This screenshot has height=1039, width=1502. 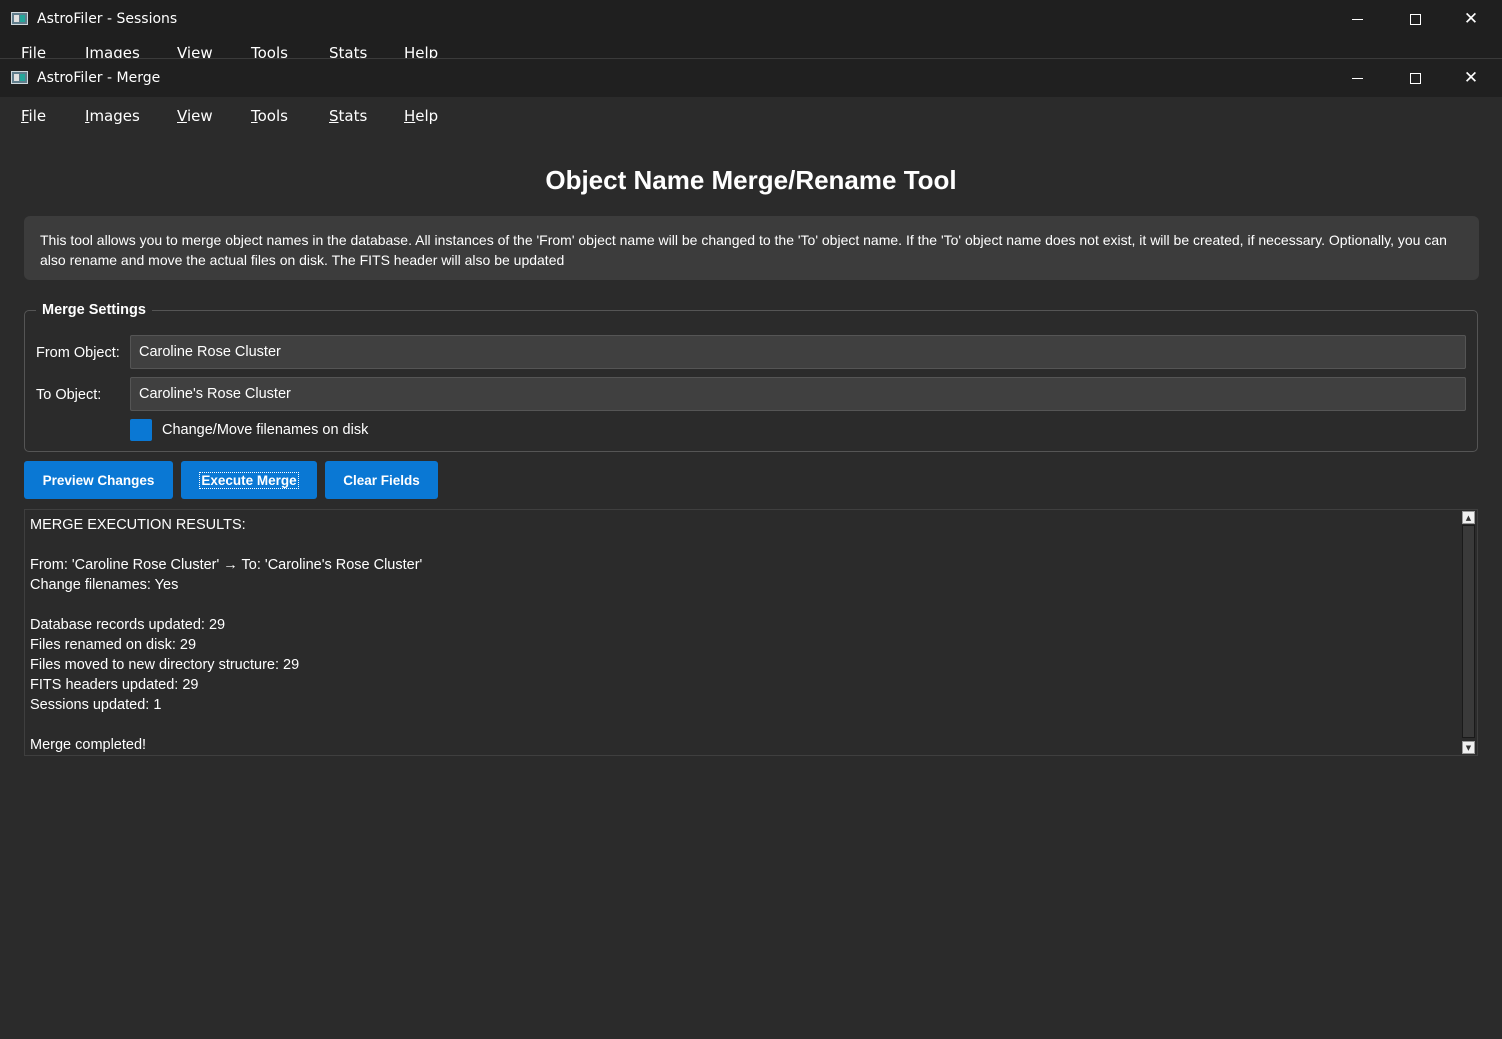 What do you see at coordinates (1468, 517) in the screenshot?
I see `scroll-up-icon: ▲` at bounding box center [1468, 517].